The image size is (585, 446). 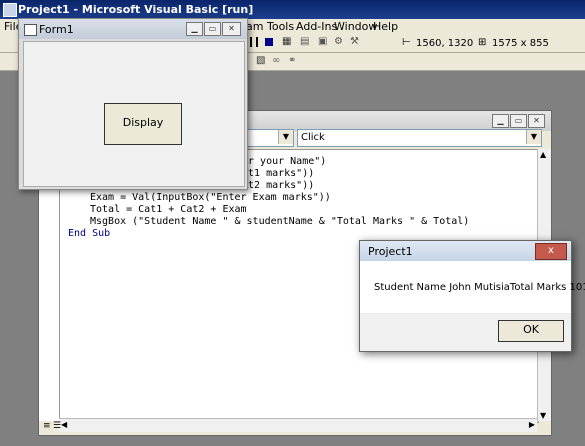 I want to click on message-box-body: Student Name John MutisiaTotal Marks 101, so click(x=472, y=287).